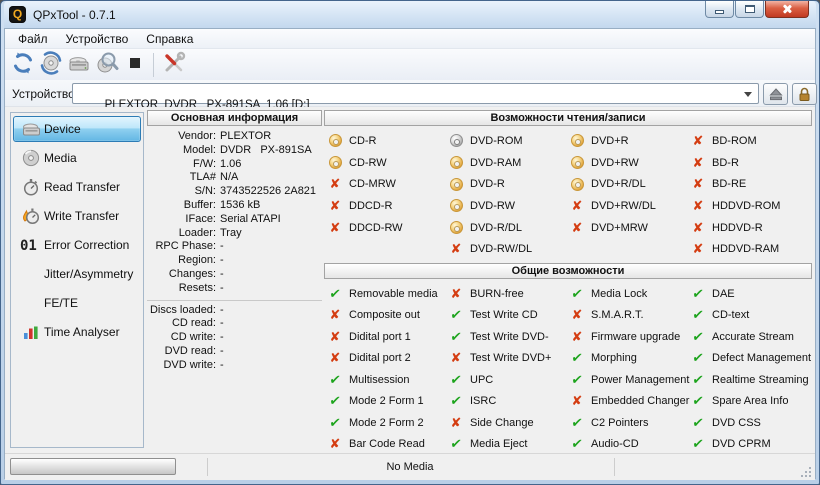 The image size is (820, 485). Describe the element at coordinates (31, 187) in the screenshot. I see `stopwatch-icon` at that location.